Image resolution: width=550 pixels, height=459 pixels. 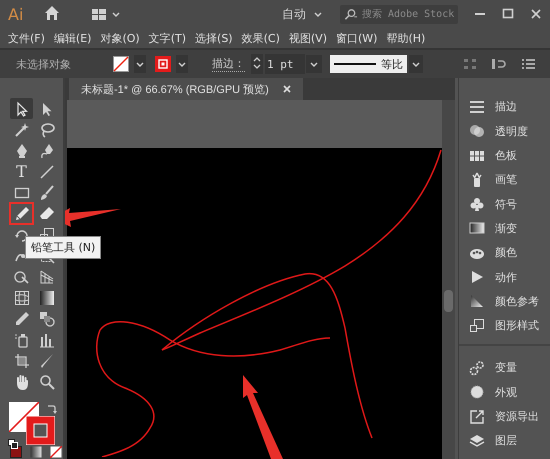 I want to click on stroke-label: 描边：, so click(x=228, y=64).